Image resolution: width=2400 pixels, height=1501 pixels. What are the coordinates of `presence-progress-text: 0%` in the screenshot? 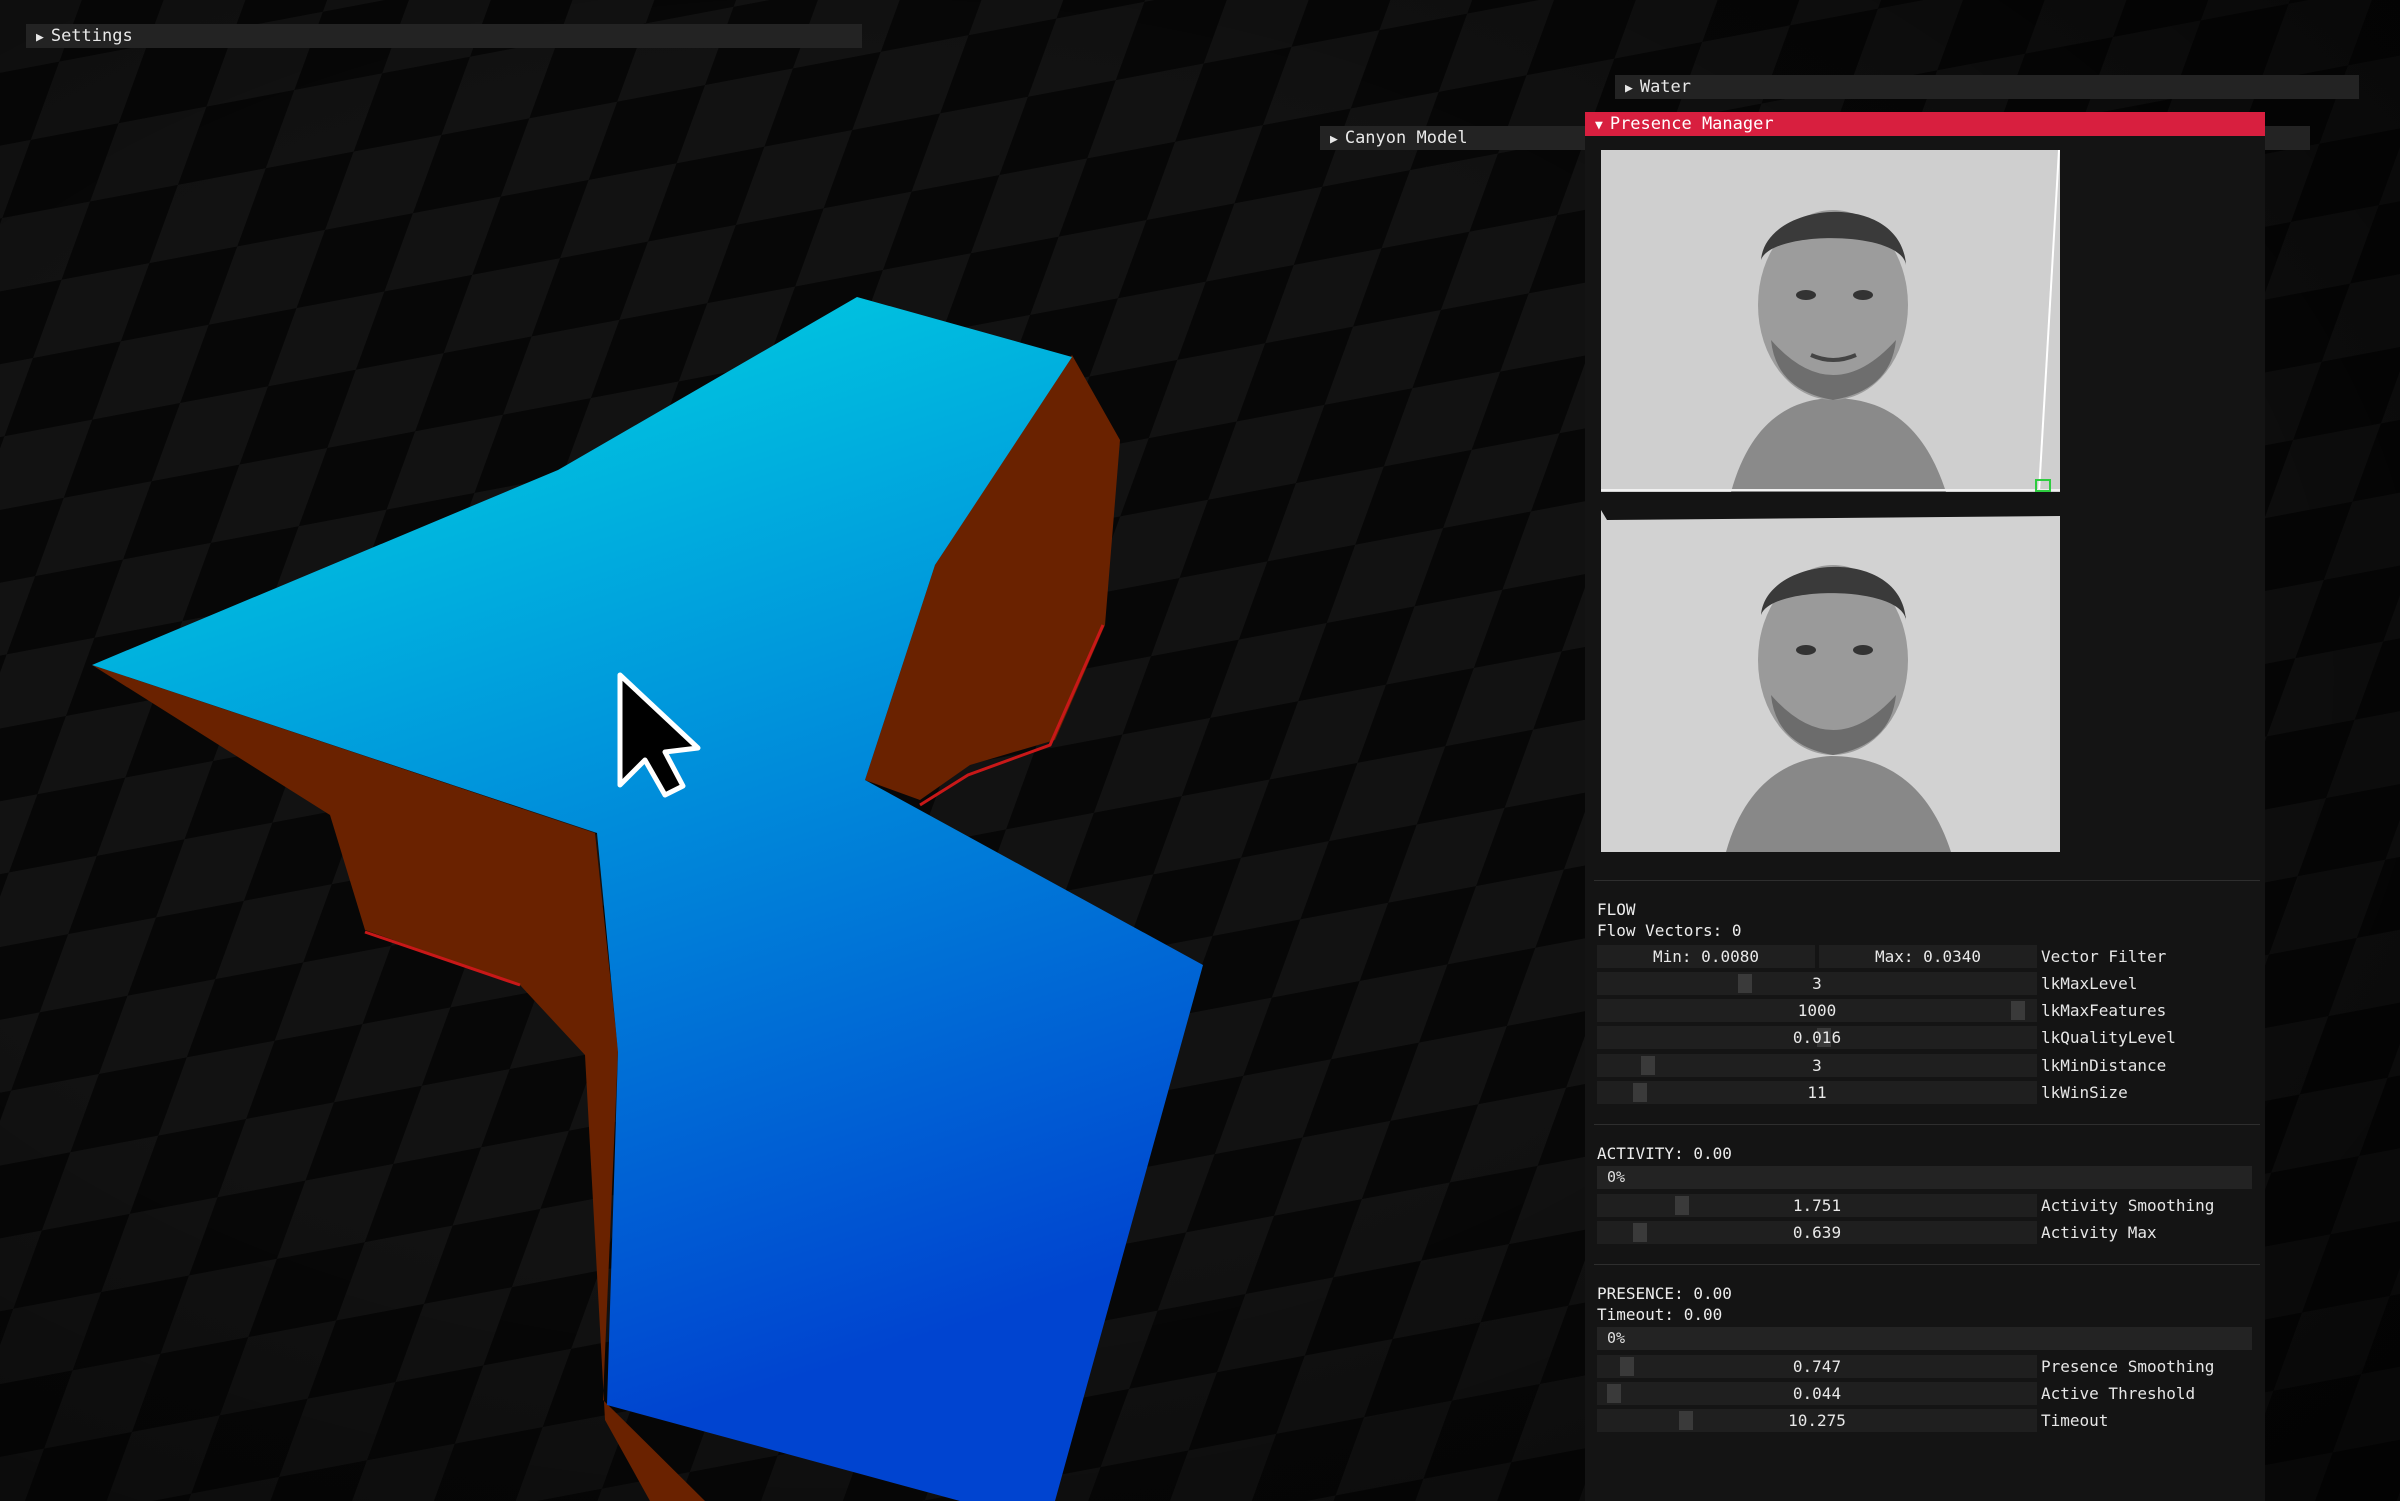 It's located at (1616, 1338).